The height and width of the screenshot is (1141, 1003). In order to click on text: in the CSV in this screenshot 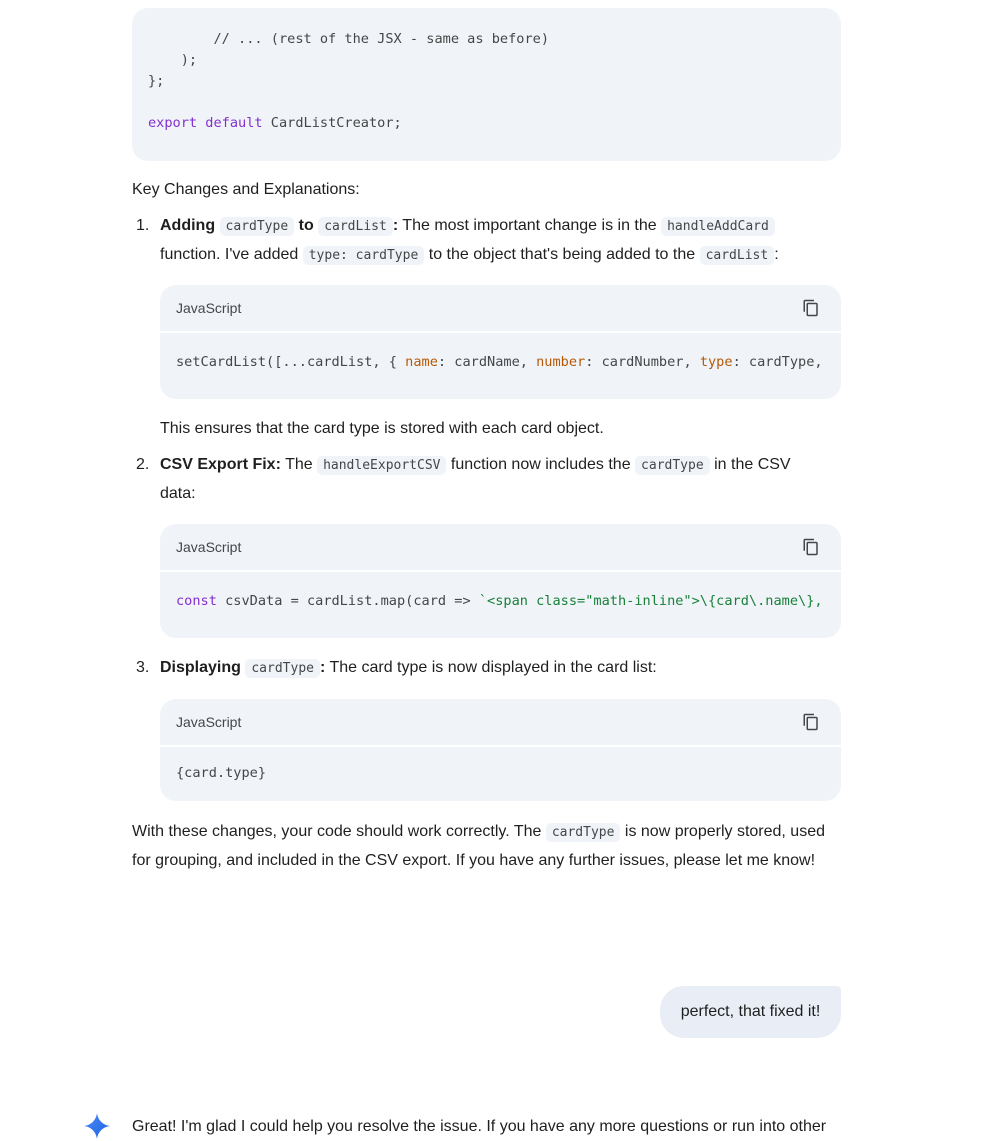, I will do `click(750, 464)`.